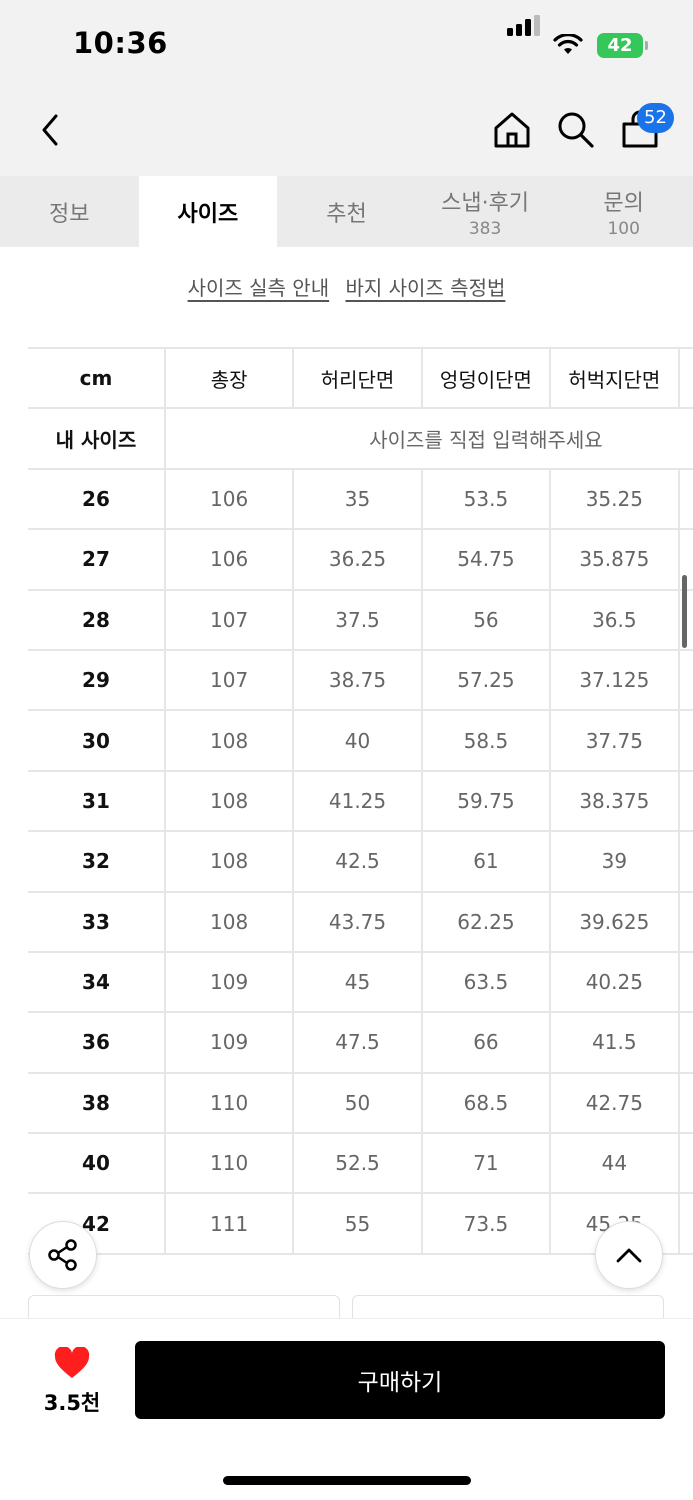  I want to click on table-cell: 54.75, so click(486, 559).